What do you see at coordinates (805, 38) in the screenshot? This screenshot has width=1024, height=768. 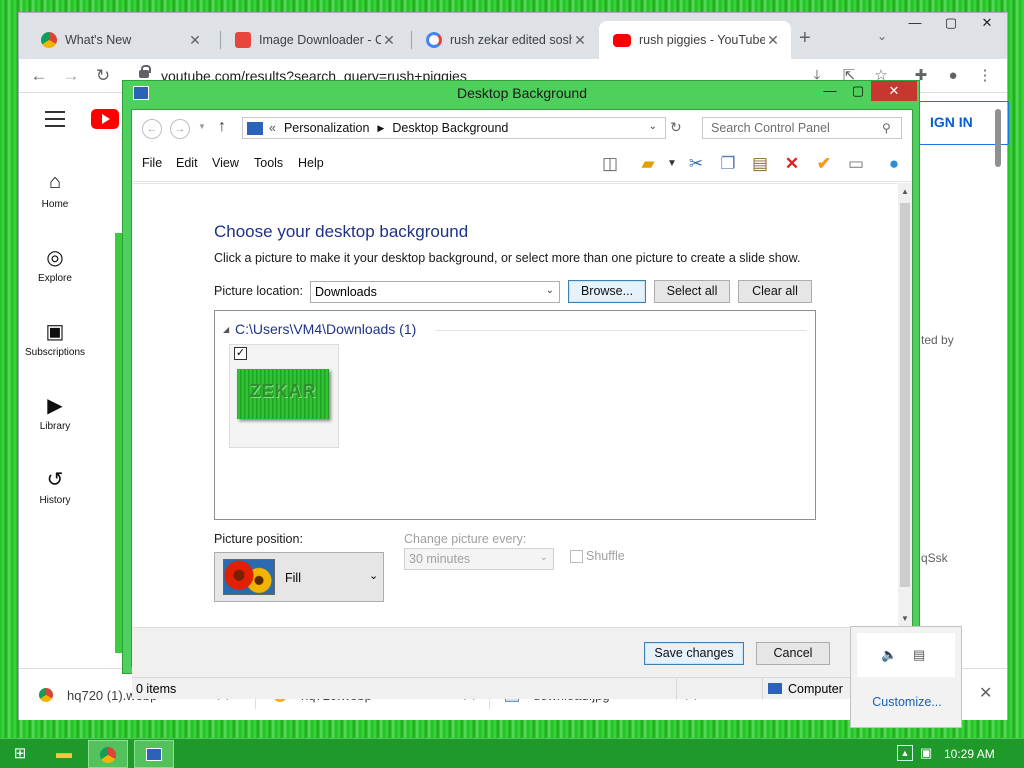 I see `new-tab-icon: +` at bounding box center [805, 38].